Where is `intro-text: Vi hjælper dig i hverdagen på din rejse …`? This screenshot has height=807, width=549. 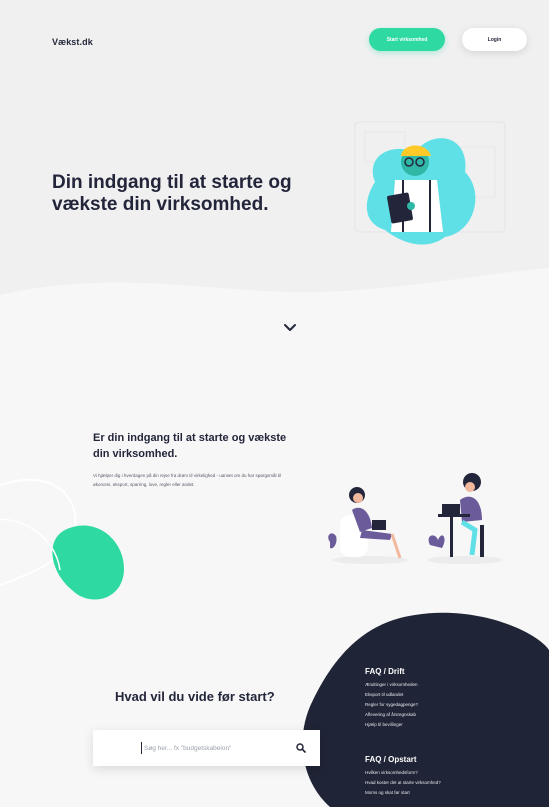
intro-text: Vi hjælper dig i hverdagen på din rejse … is located at coordinates (187, 480).